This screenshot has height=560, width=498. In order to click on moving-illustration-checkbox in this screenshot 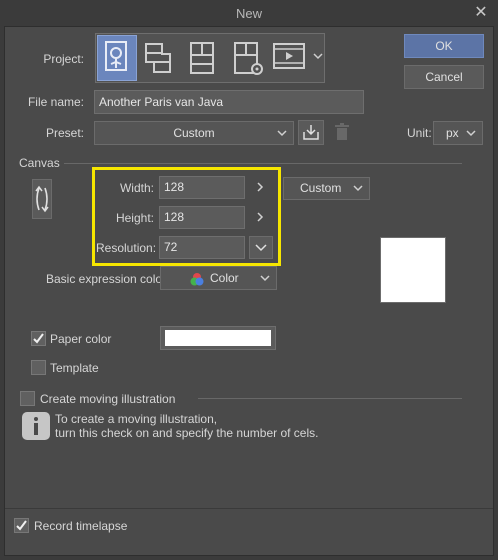, I will do `click(27, 398)`.